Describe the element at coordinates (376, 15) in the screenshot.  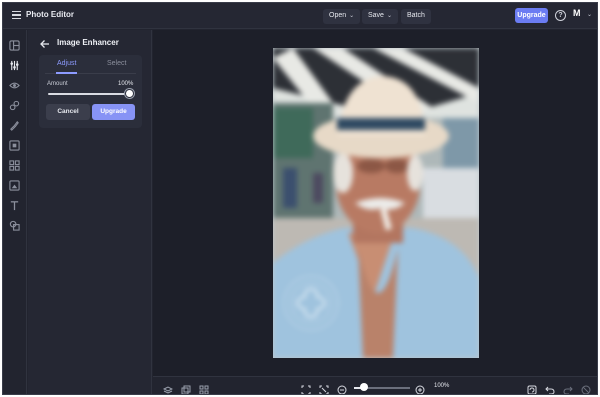
I see `save-menu-label: Save` at that location.